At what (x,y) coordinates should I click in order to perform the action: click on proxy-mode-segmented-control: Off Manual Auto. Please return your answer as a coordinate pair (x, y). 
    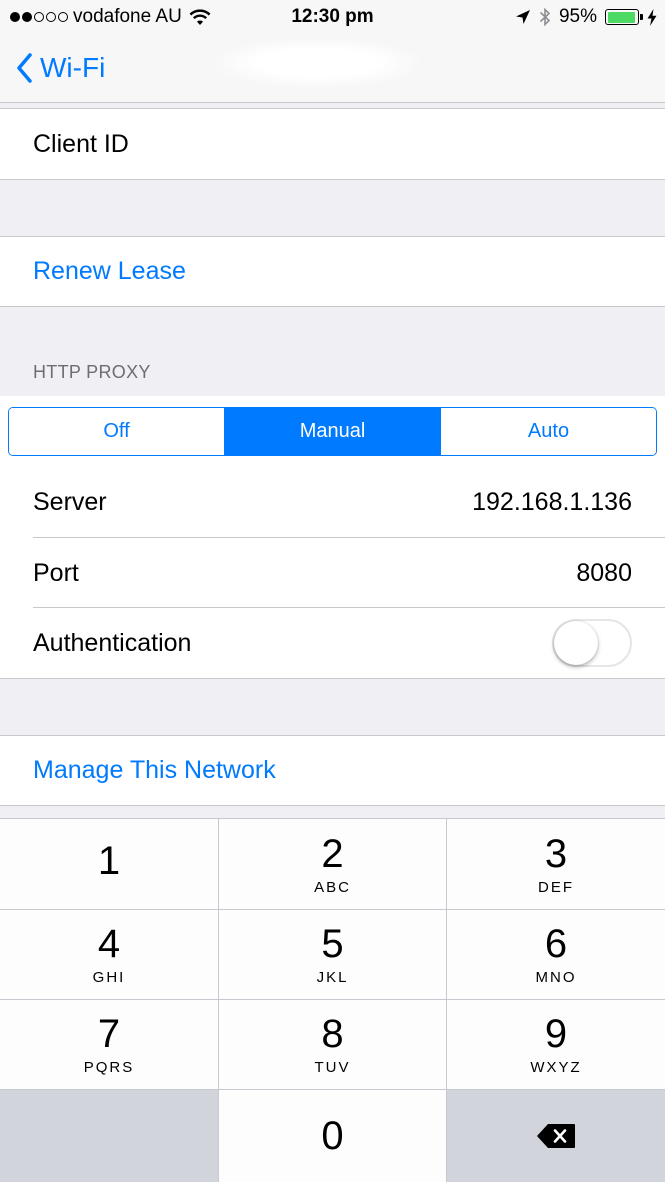
    Looking at the image, I should click on (332, 431).